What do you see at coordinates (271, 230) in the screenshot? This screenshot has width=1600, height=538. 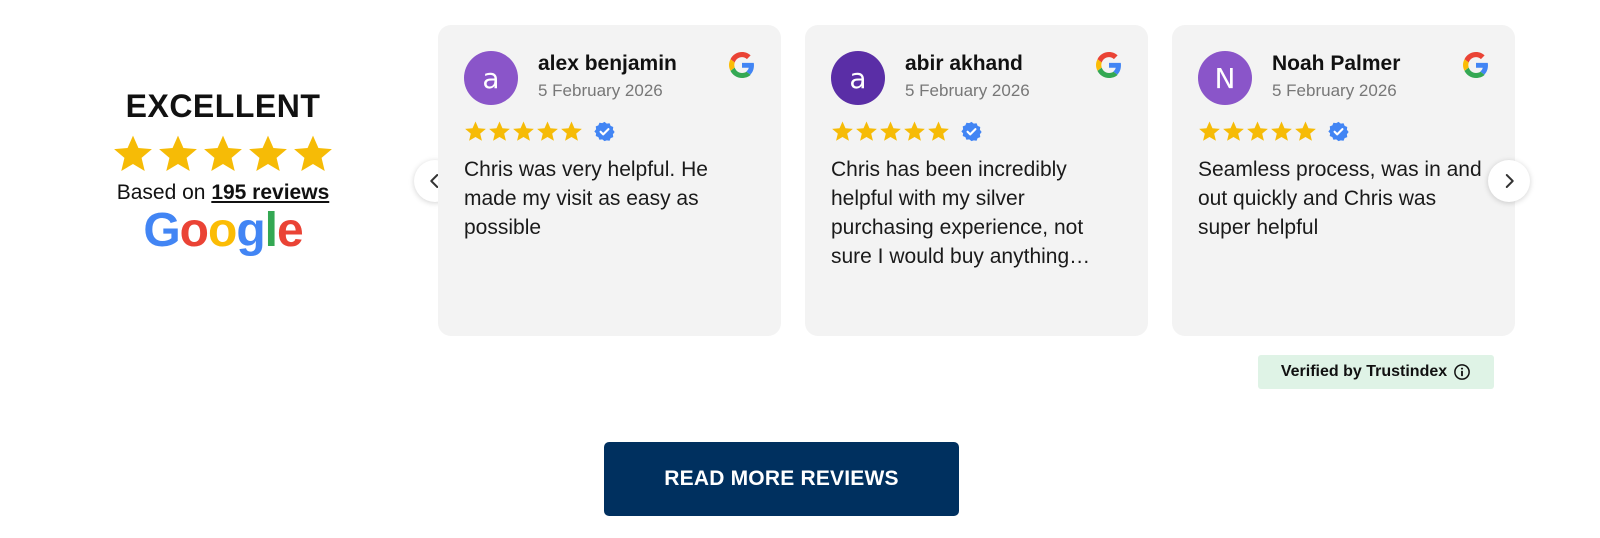 I see `google-logo-letter: l` at bounding box center [271, 230].